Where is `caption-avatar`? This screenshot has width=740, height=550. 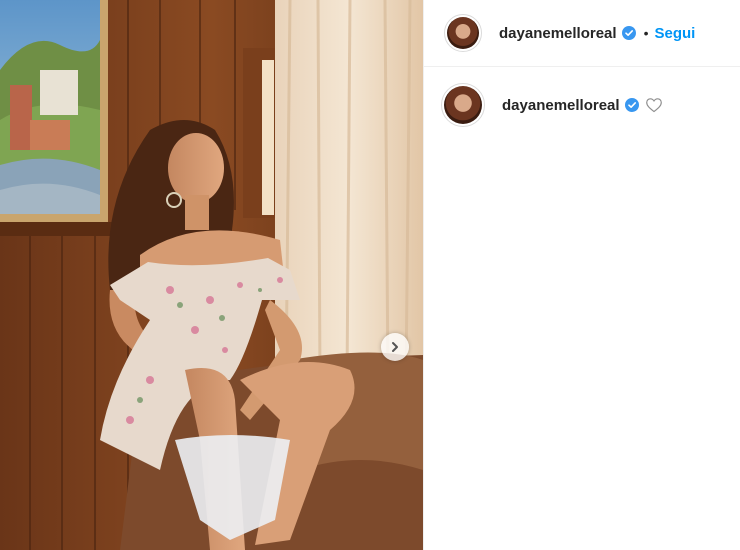 caption-avatar is located at coordinates (463, 105).